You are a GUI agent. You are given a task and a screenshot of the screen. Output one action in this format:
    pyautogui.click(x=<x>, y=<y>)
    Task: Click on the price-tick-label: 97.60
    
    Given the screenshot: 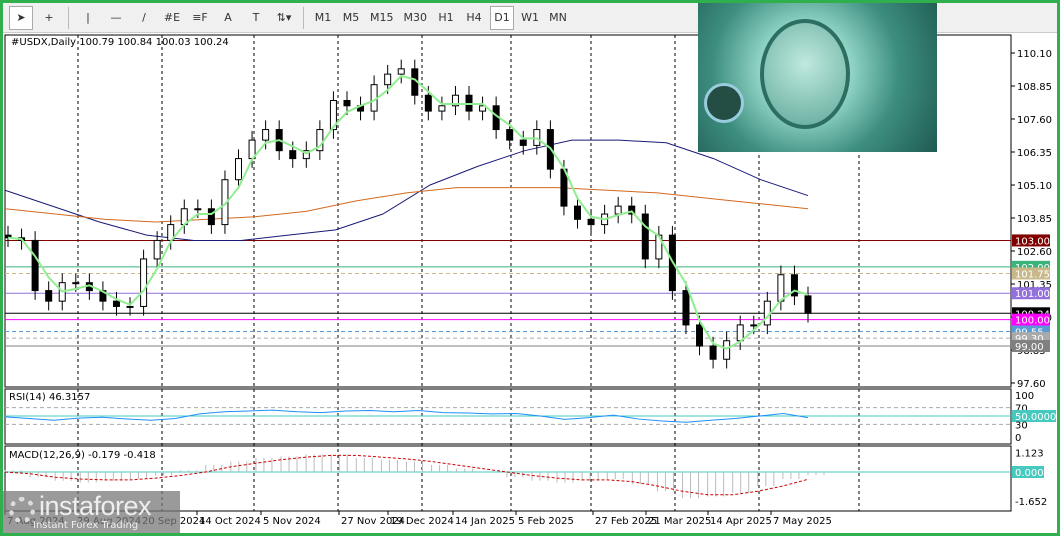 What is the action you would take?
    pyautogui.click(x=1031, y=384)
    